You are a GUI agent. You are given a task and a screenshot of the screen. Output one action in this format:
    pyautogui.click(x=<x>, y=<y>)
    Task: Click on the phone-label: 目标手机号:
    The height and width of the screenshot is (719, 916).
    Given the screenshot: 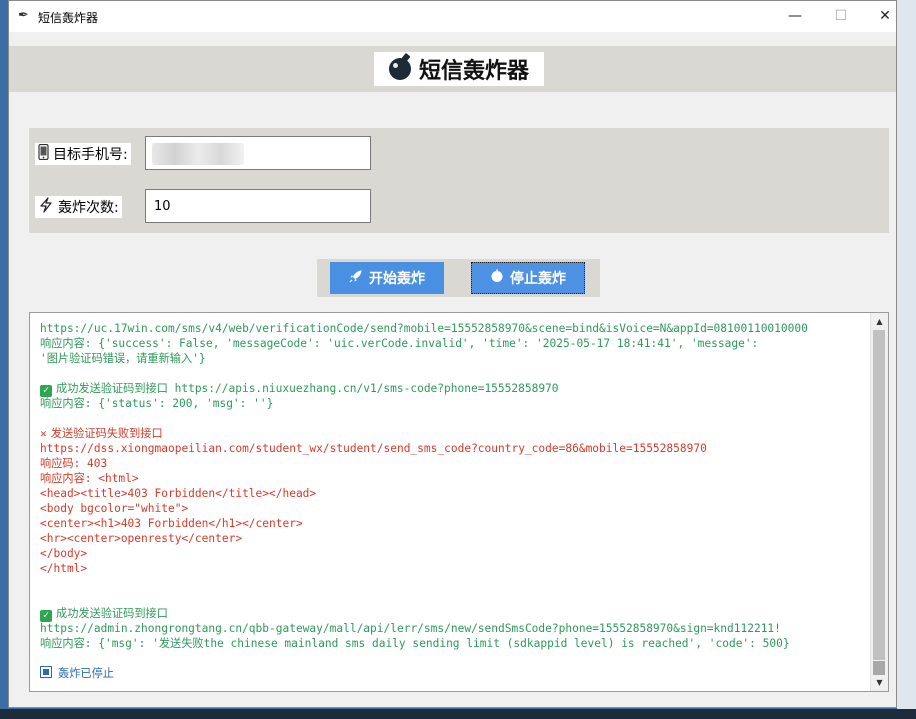 What is the action you would take?
    pyautogui.click(x=83, y=154)
    